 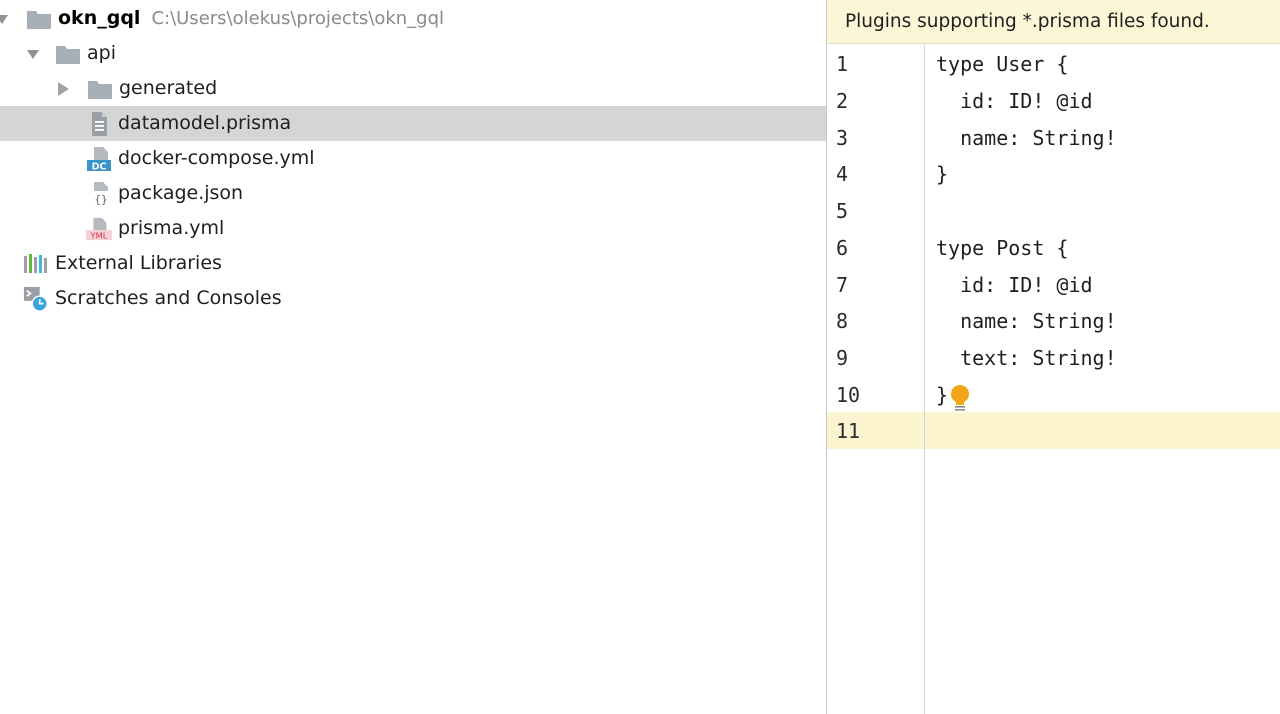 I want to click on banner-text: Plugins supporting *.prisma files found., so click(x=1027, y=21).